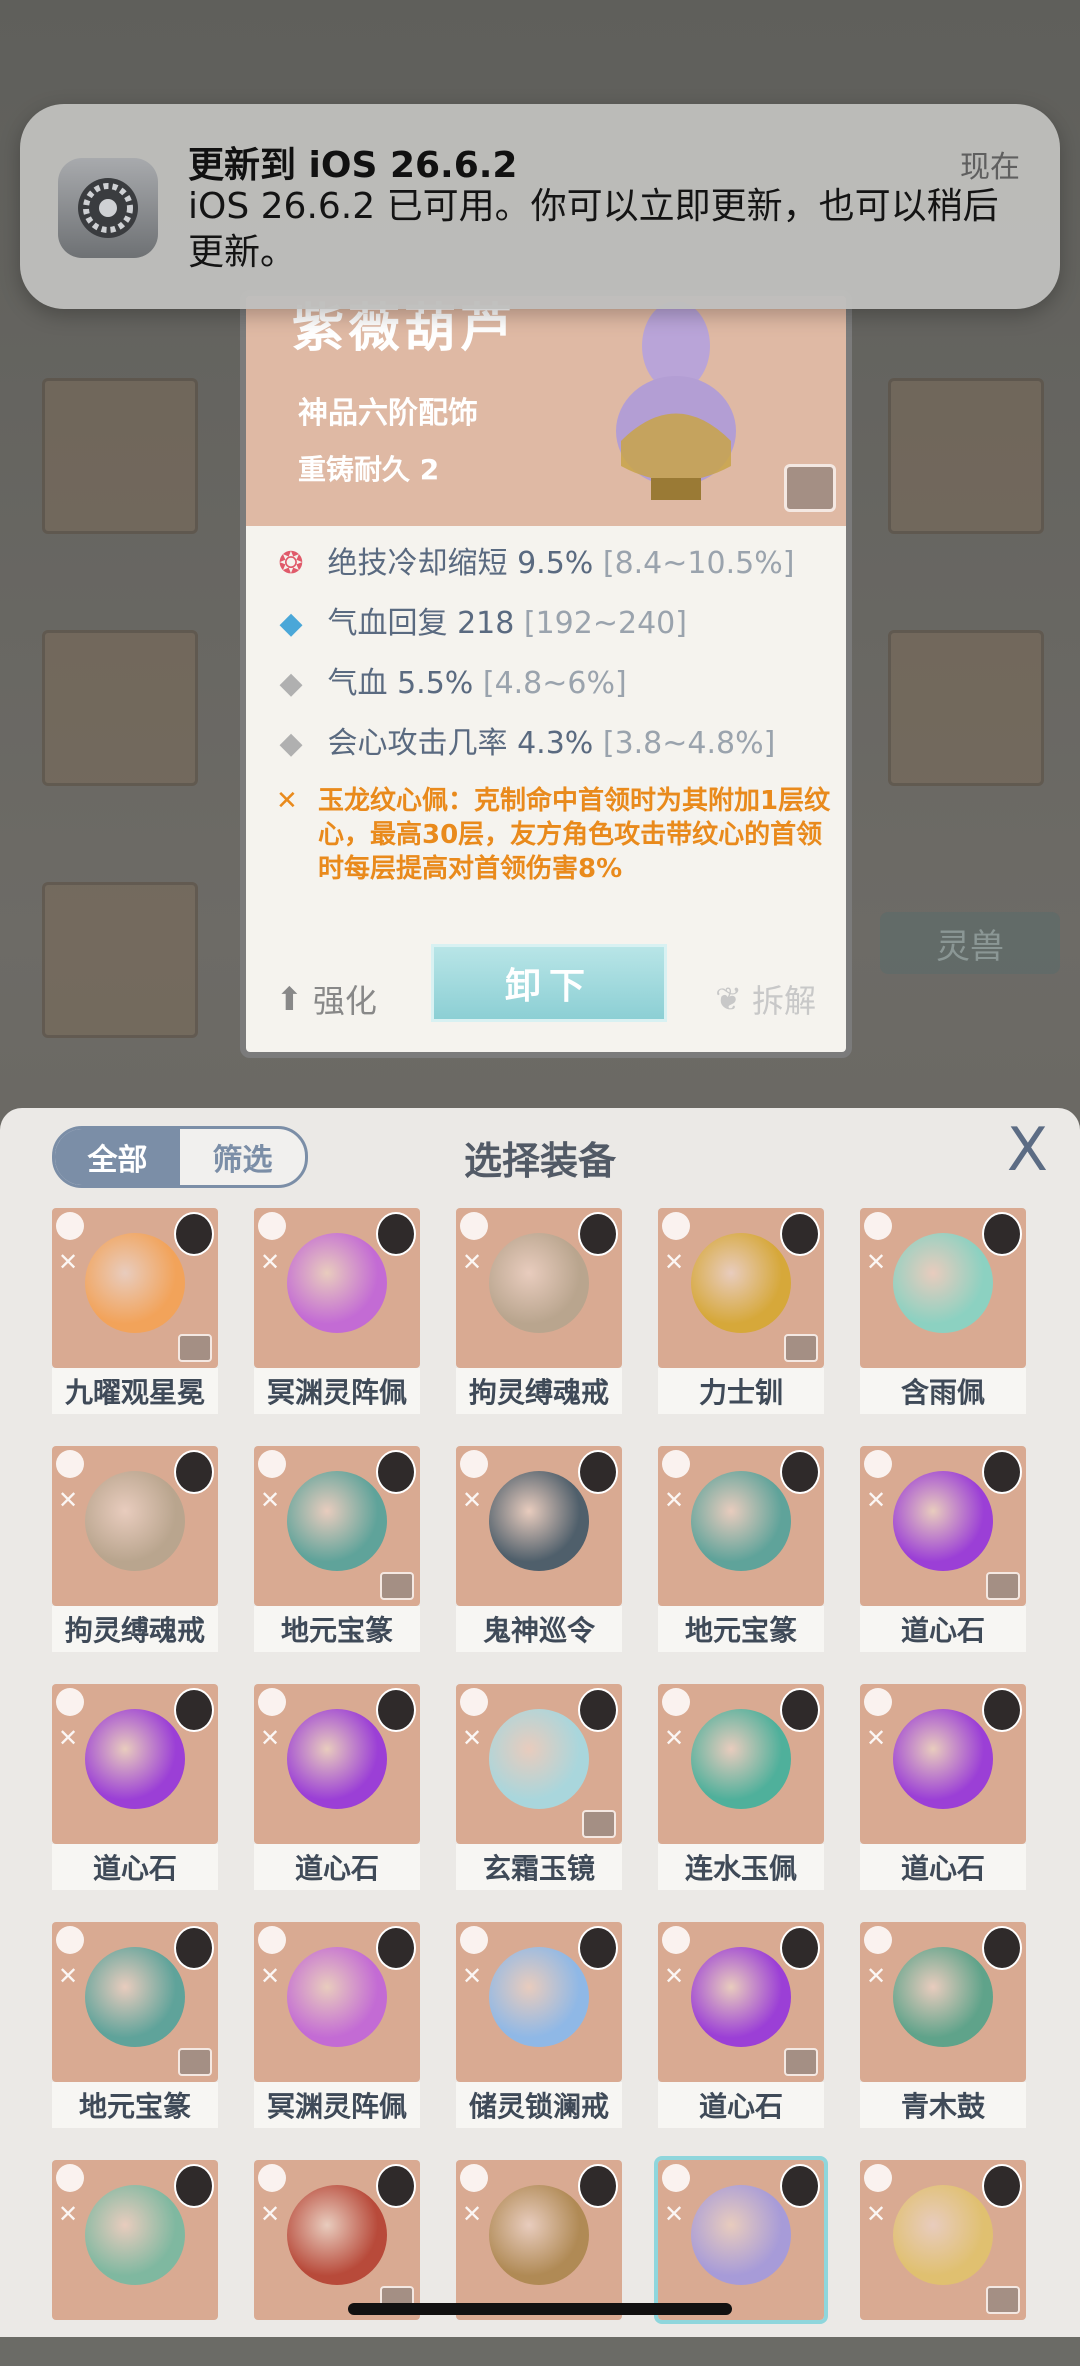  Describe the element at coordinates (741, 1391) in the screenshot. I see `equipment-name: 力士钏` at that location.